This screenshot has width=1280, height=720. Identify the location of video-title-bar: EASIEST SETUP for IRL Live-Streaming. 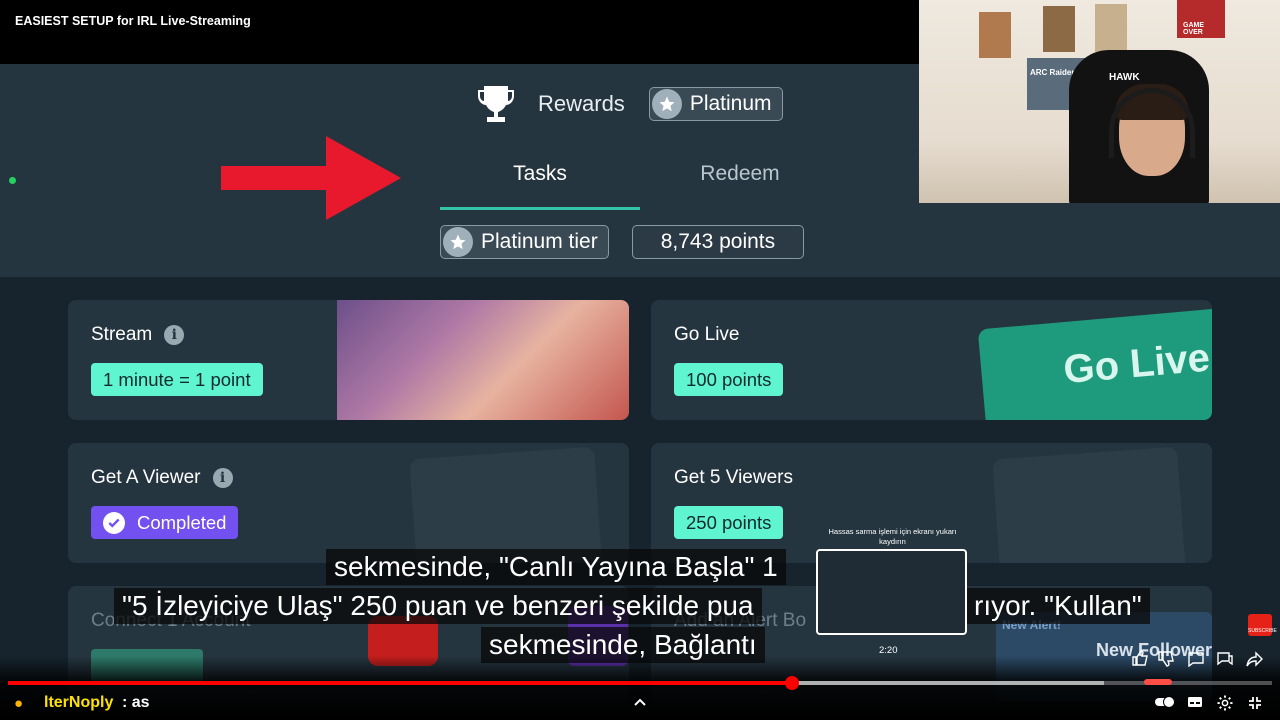
(460, 32).